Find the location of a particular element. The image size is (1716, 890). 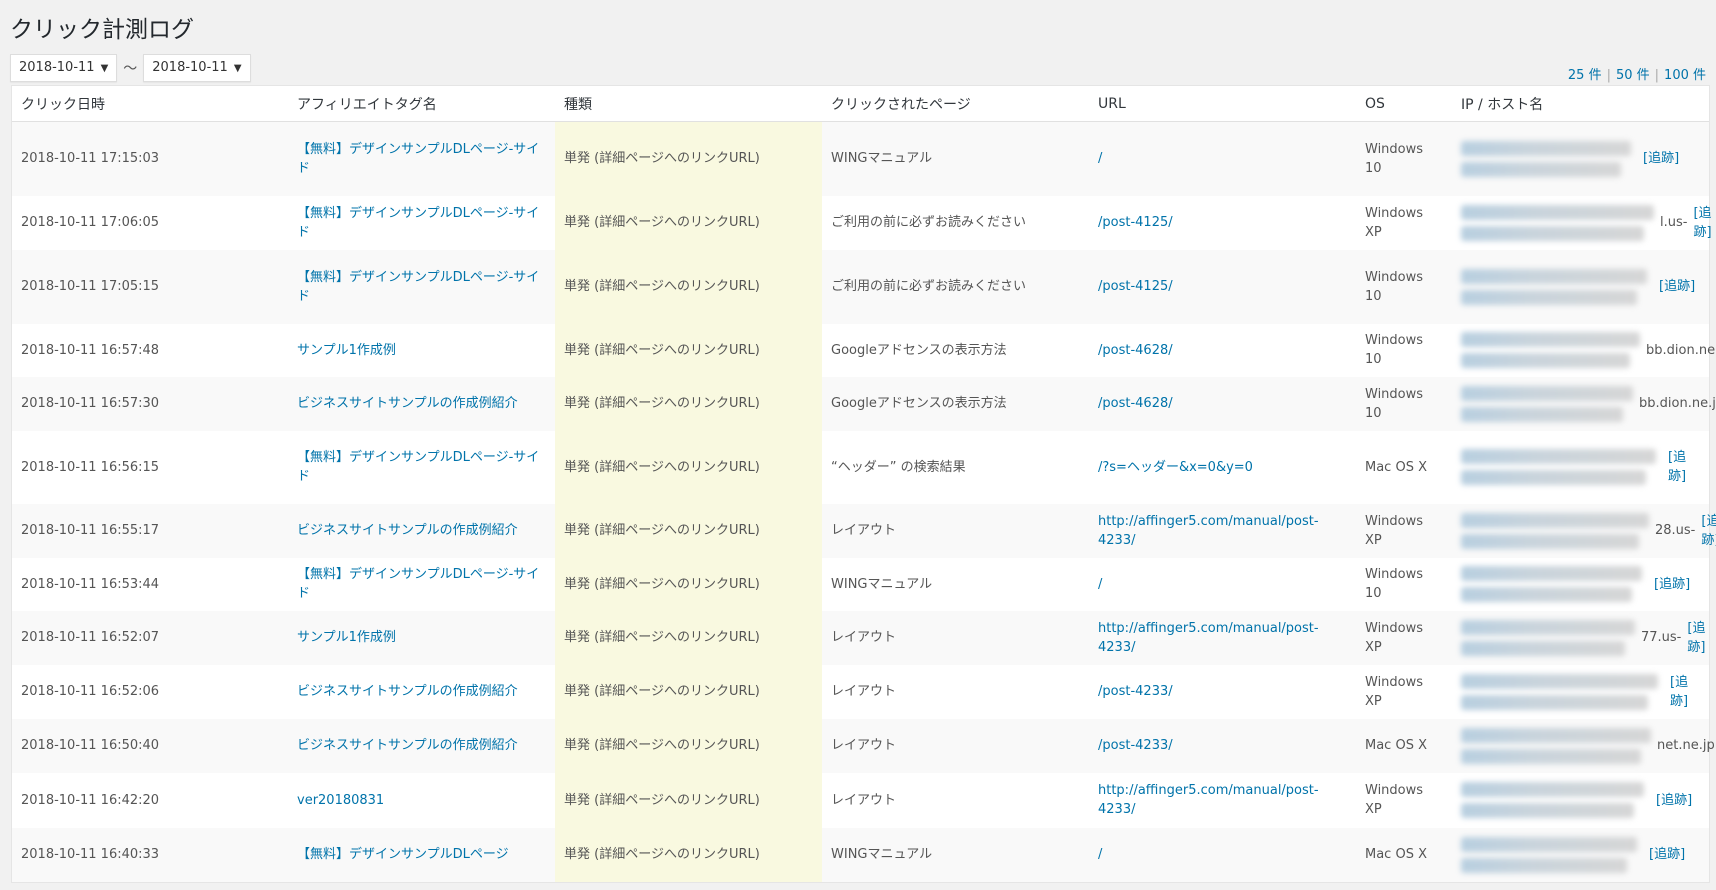

click-time: 2018-10-11 16:57:30 is located at coordinates (150, 403).